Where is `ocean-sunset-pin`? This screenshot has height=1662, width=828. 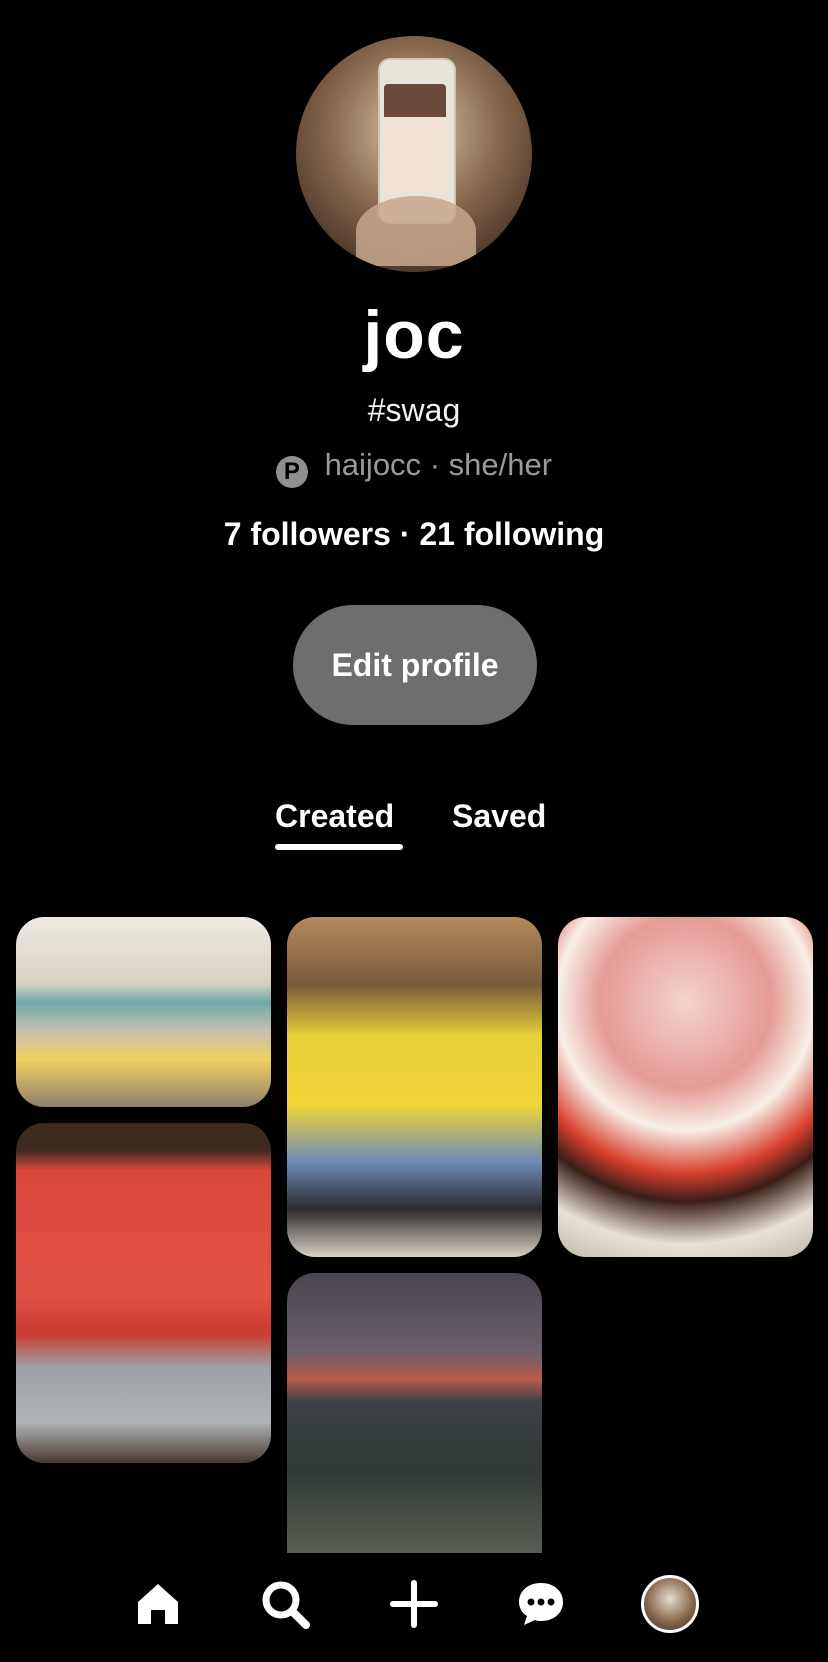
ocean-sunset-pin is located at coordinates (414, 1413).